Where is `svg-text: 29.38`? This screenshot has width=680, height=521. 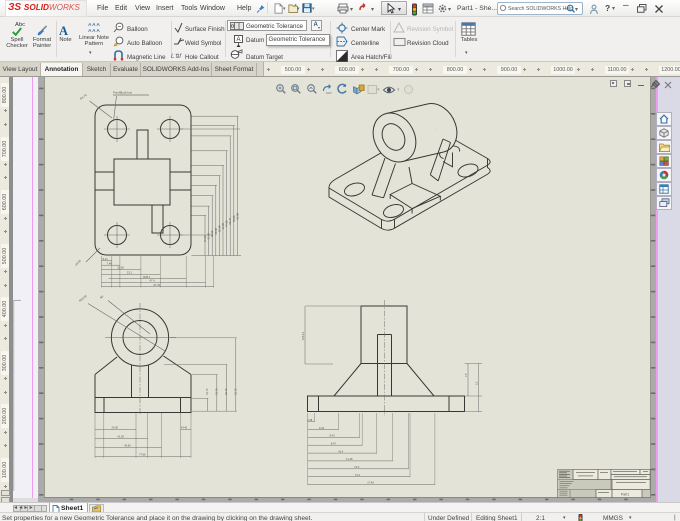
svg-text: 29.38 is located at coordinates (216, 230).